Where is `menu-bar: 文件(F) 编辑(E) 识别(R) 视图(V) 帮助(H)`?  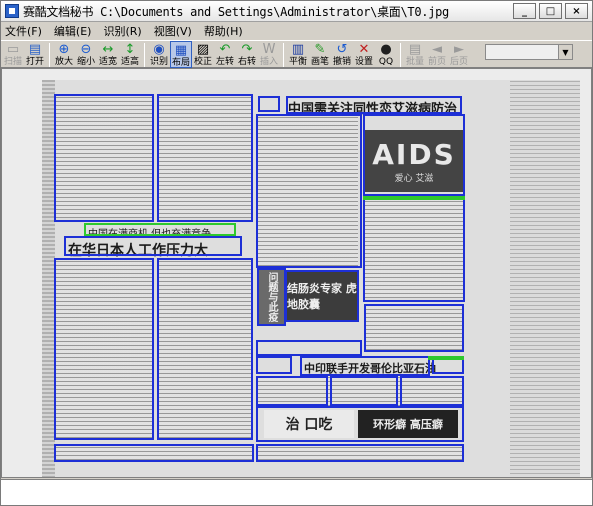
menu-bar: 文件(F) 编辑(E) 识别(R) 视图(V) 帮助(H) is located at coordinates (296, 31).